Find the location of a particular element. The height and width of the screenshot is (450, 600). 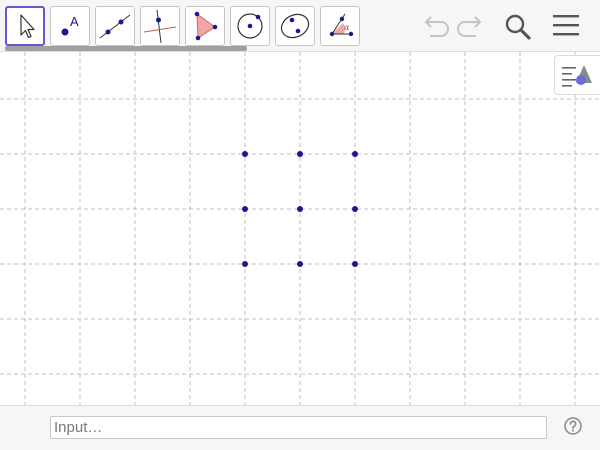

help-button is located at coordinates (573, 426).